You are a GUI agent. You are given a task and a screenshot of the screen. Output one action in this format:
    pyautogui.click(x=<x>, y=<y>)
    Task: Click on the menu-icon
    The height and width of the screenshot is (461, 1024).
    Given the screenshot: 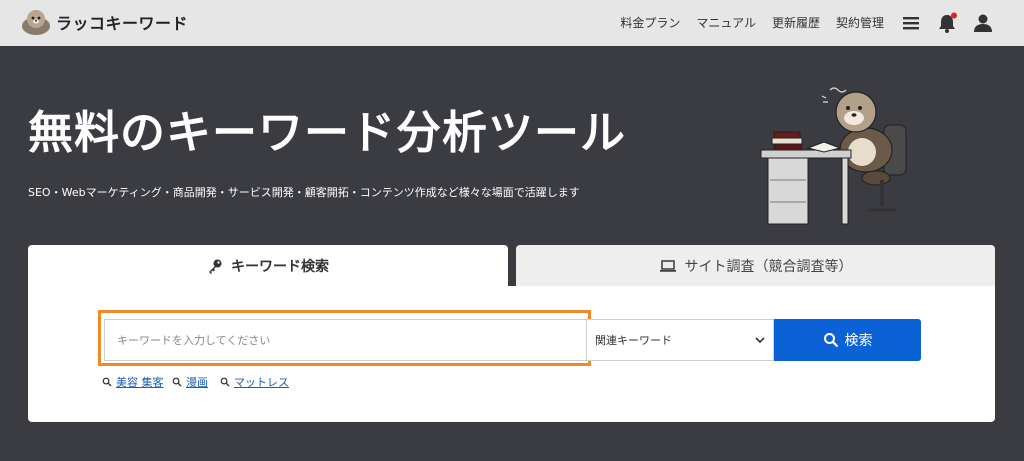 What is the action you would take?
    pyautogui.click(x=911, y=23)
    